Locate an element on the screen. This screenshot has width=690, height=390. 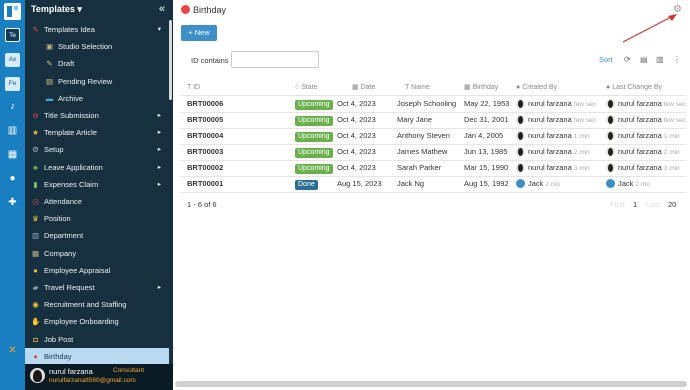
record-count: 1 - 6 of 6 is located at coordinates (202, 204).